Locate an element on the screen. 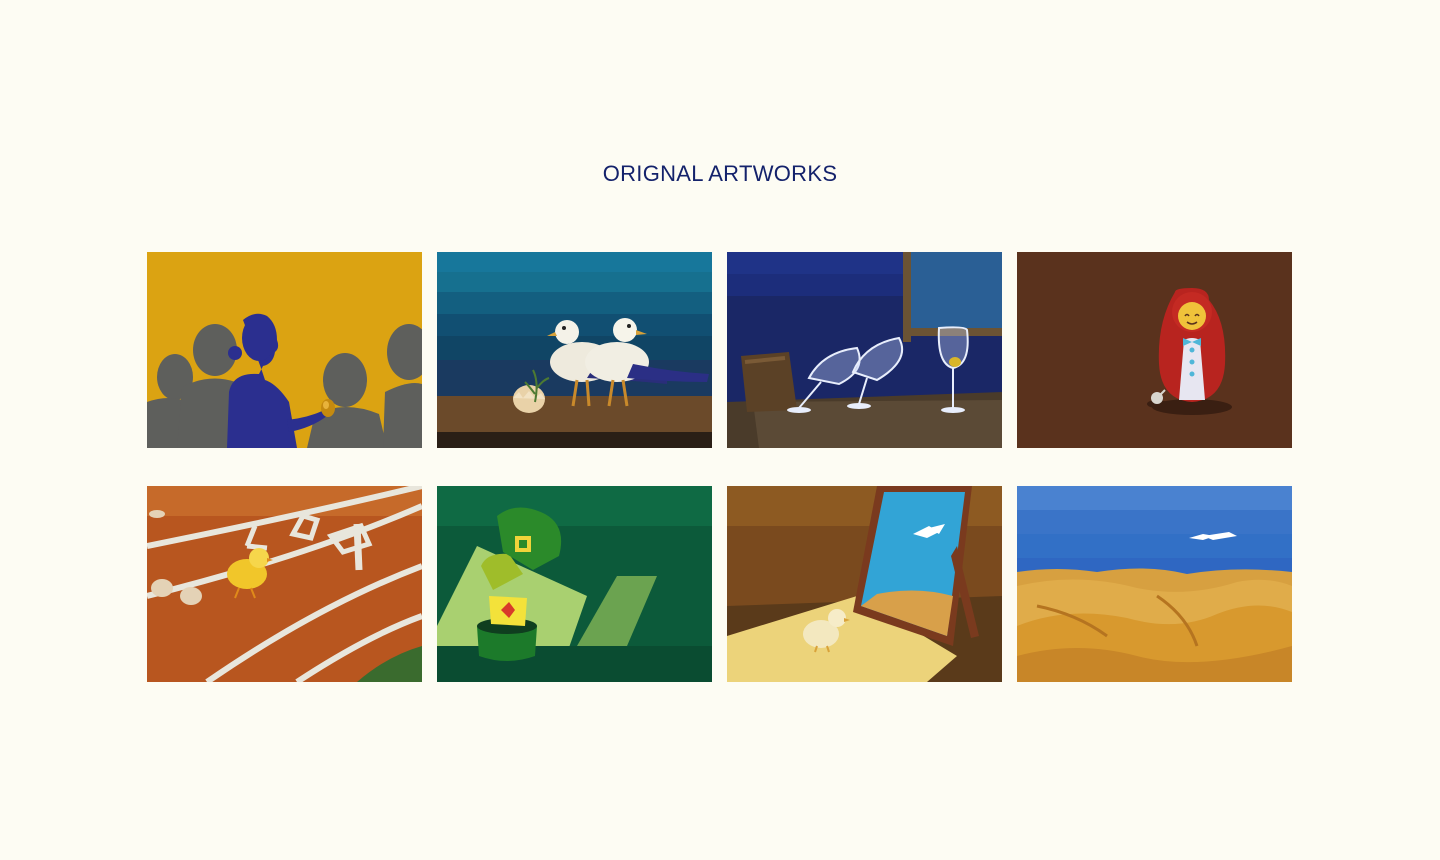 The height and width of the screenshot is (860, 1440). woman-with-golden-egg-artwork is located at coordinates (284, 350).